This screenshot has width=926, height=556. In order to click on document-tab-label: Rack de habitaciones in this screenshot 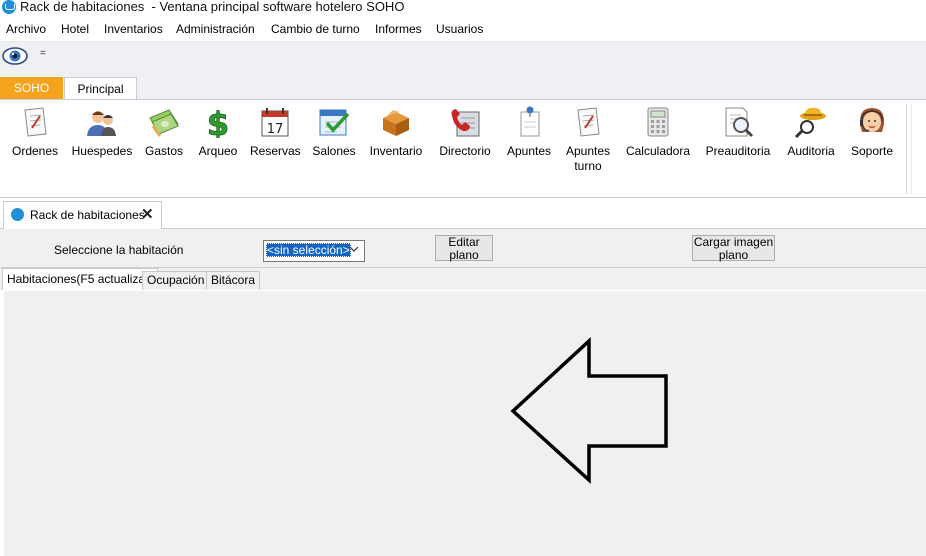, I will do `click(87, 215)`.